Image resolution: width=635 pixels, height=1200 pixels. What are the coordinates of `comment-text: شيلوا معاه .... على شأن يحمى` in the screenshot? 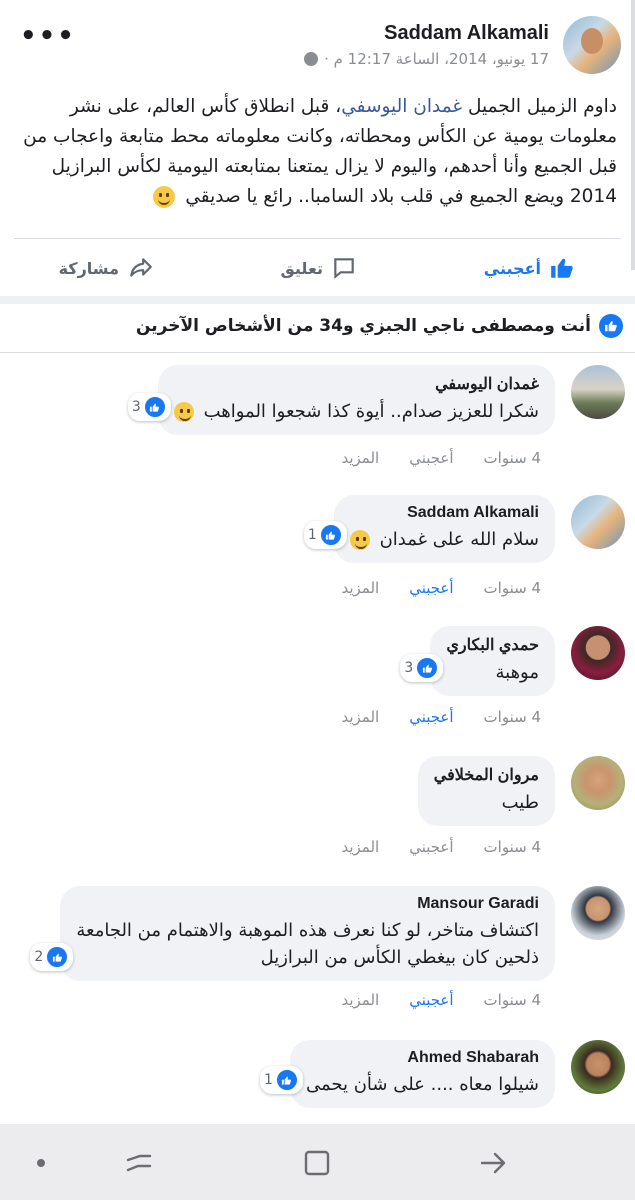 It's located at (422, 1084).